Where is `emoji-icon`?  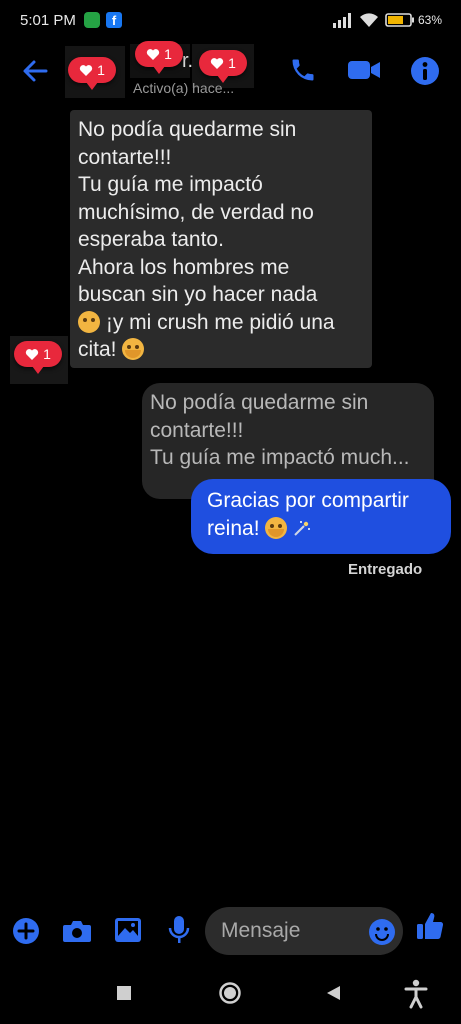 emoji-icon is located at coordinates (382, 932).